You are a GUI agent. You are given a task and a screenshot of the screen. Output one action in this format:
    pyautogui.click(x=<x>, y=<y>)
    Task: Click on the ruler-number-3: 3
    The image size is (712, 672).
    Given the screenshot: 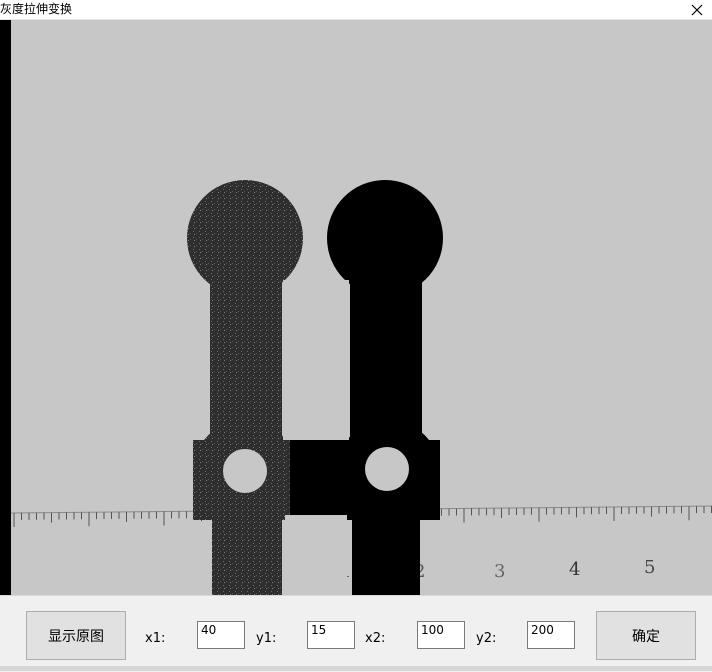 What is the action you would take?
    pyautogui.click(x=499, y=571)
    